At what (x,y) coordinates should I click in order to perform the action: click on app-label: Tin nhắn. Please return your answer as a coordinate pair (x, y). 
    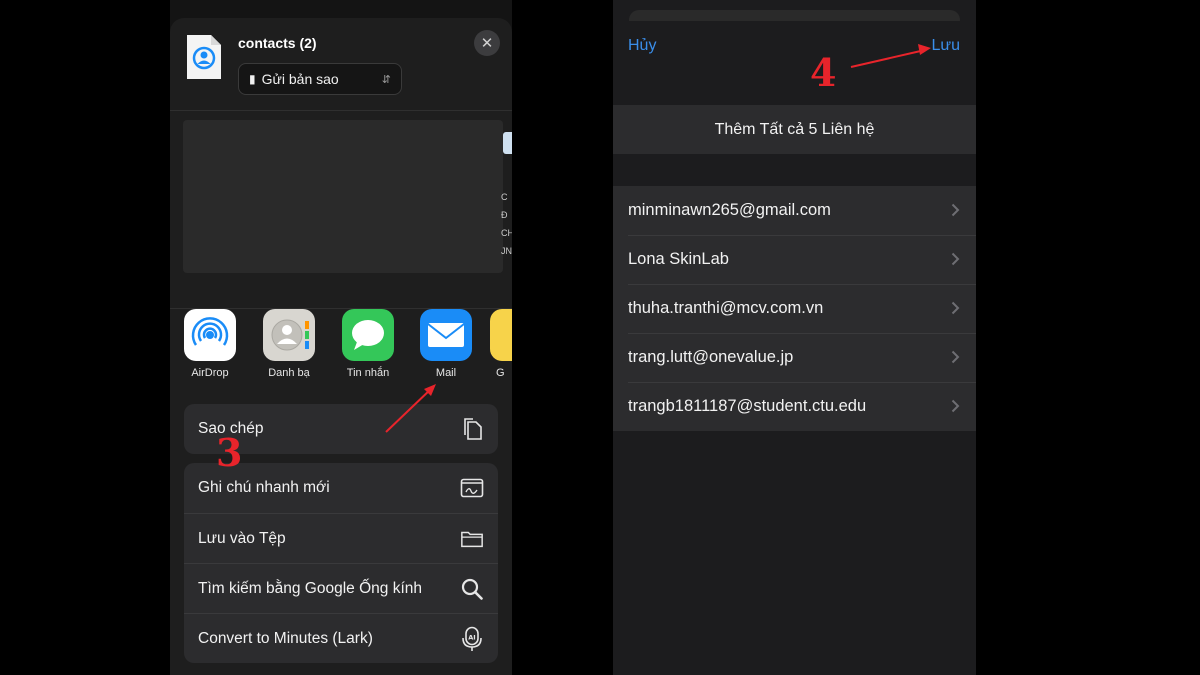
    Looking at the image, I should click on (368, 373).